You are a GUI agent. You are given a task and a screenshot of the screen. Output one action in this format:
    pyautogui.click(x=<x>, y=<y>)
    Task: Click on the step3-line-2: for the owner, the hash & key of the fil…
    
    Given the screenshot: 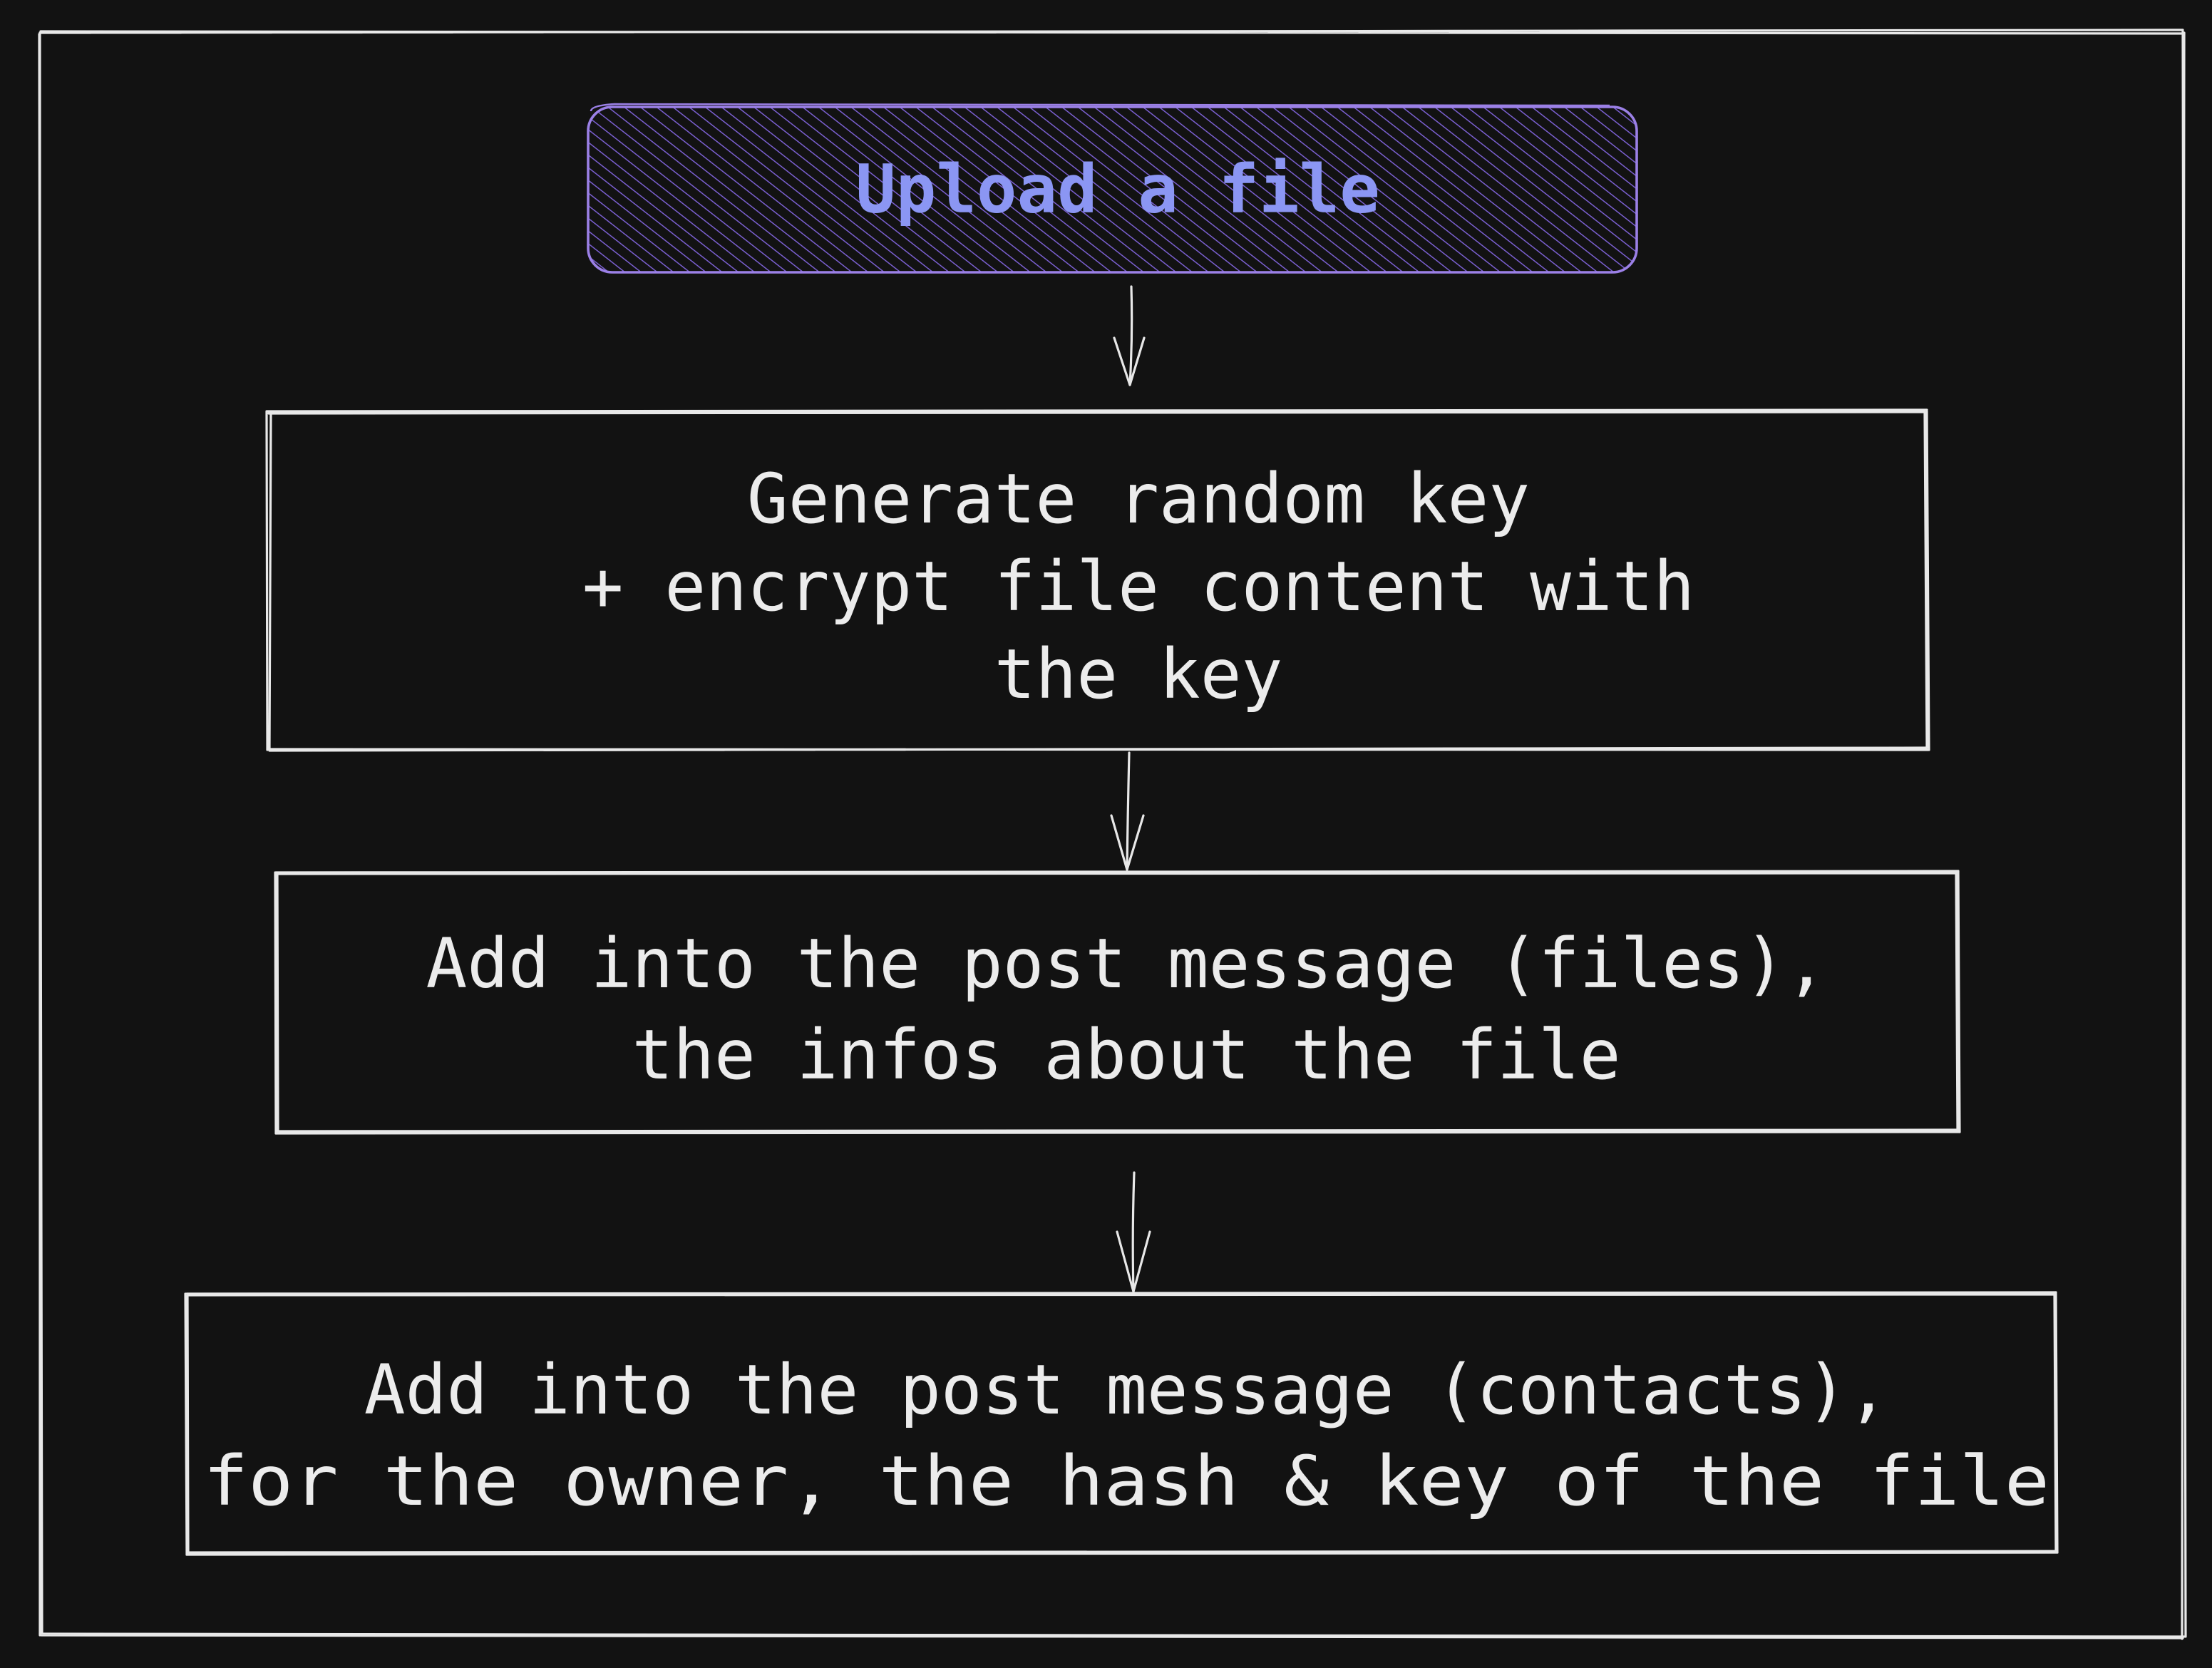 What is the action you would take?
    pyautogui.click(x=1126, y=1481)
    